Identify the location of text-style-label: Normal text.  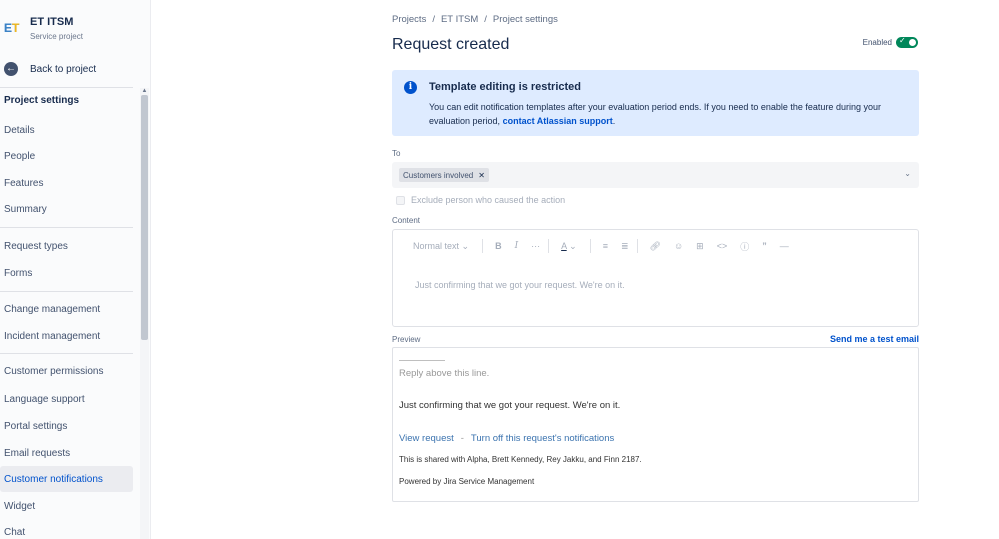
(436, 245).